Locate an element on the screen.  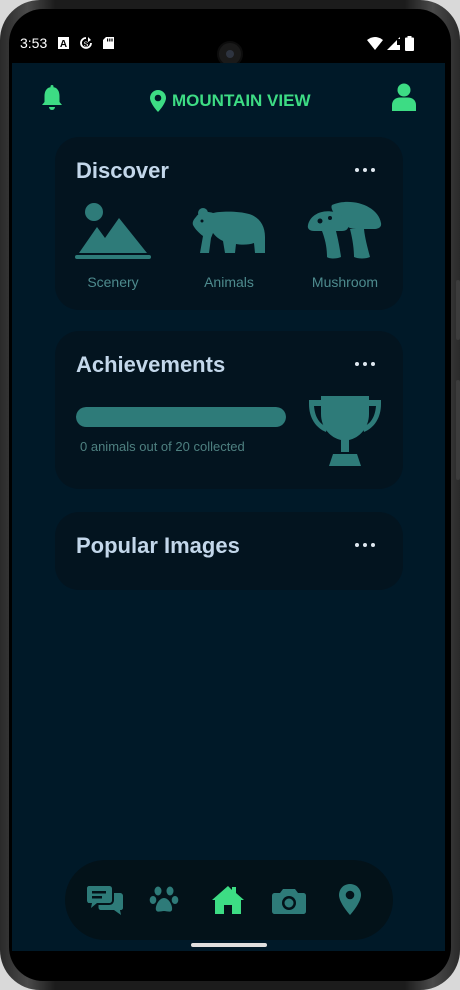
font-a-icon: A is located at coordinates (63, 43).